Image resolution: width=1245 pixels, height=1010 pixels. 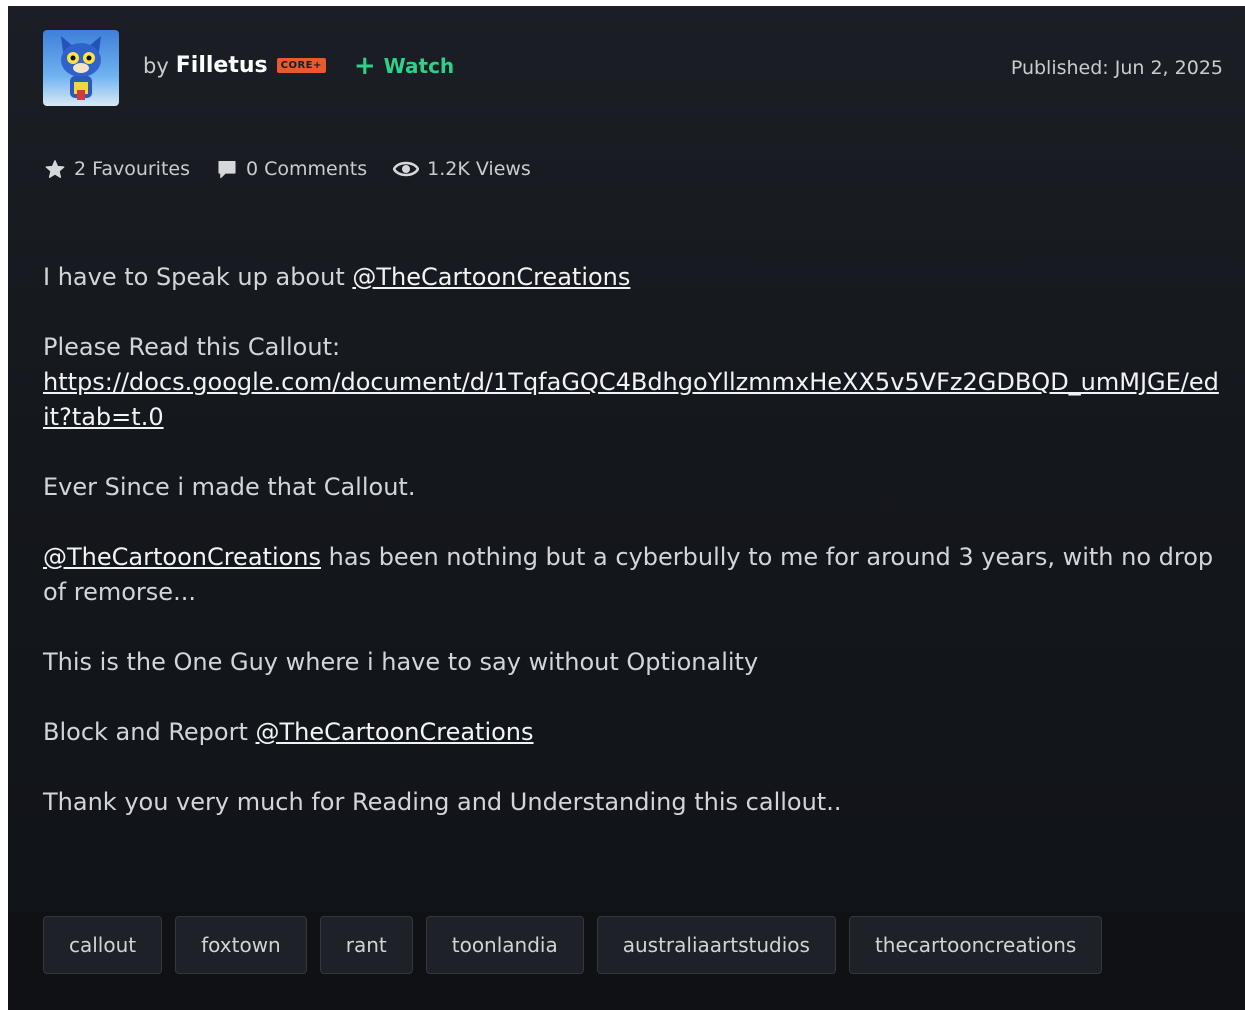 I want to click on core-badge: CORE+, so click(x=301, y=65).